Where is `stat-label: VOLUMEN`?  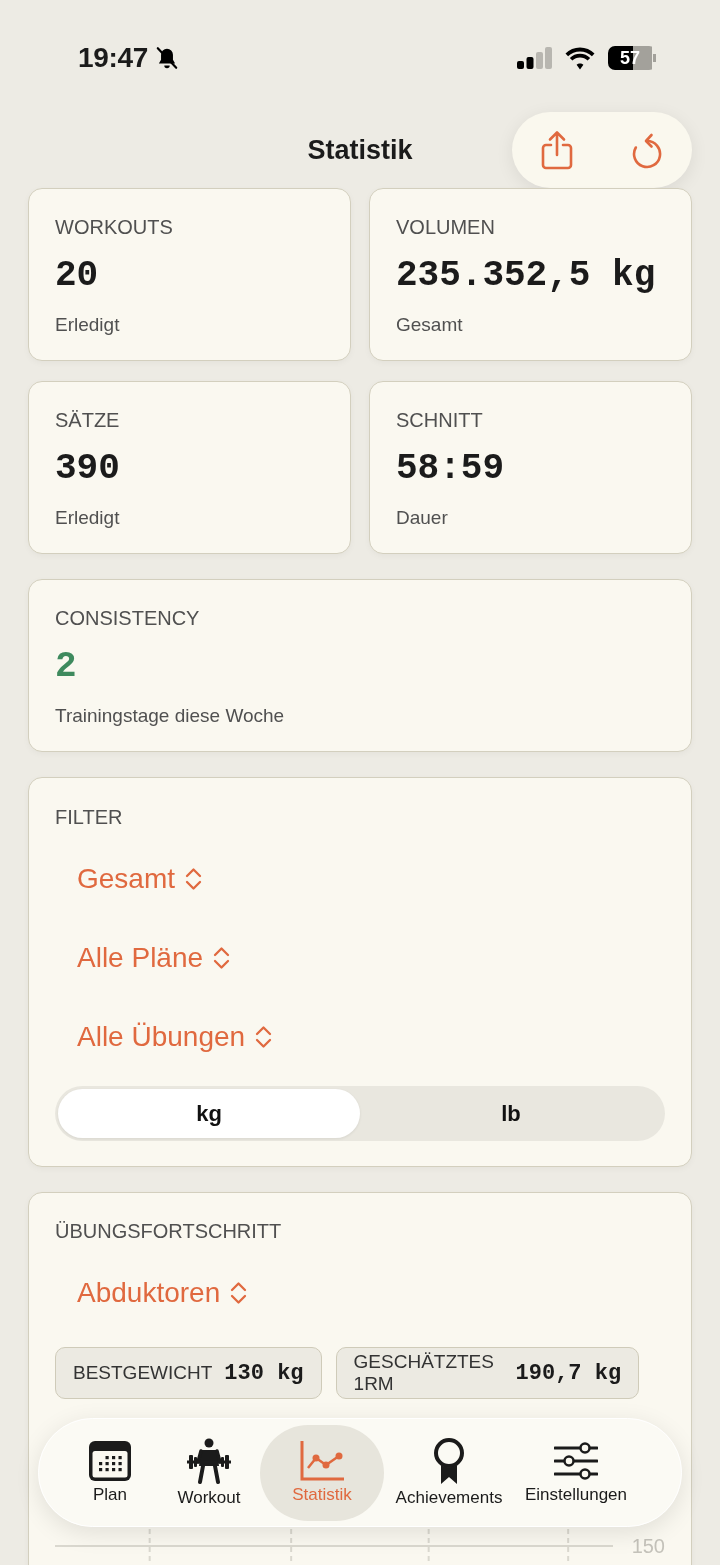 stat-label: VOLUMEN is located at coordinates (445, 227).